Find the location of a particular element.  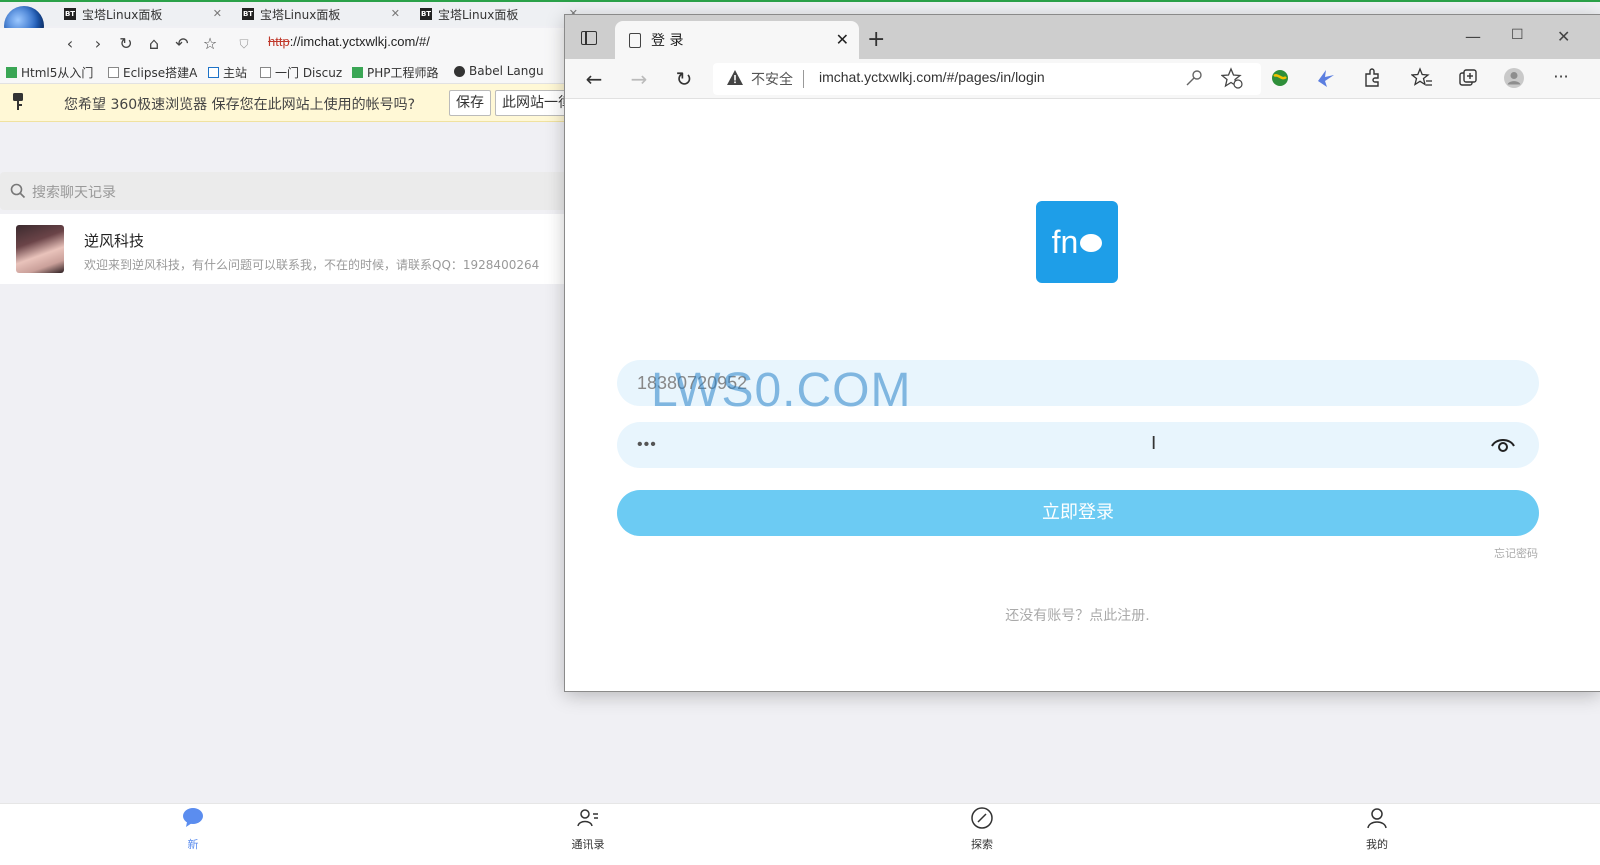

undo-icon: ↶ is located at coordinates (182, 44).